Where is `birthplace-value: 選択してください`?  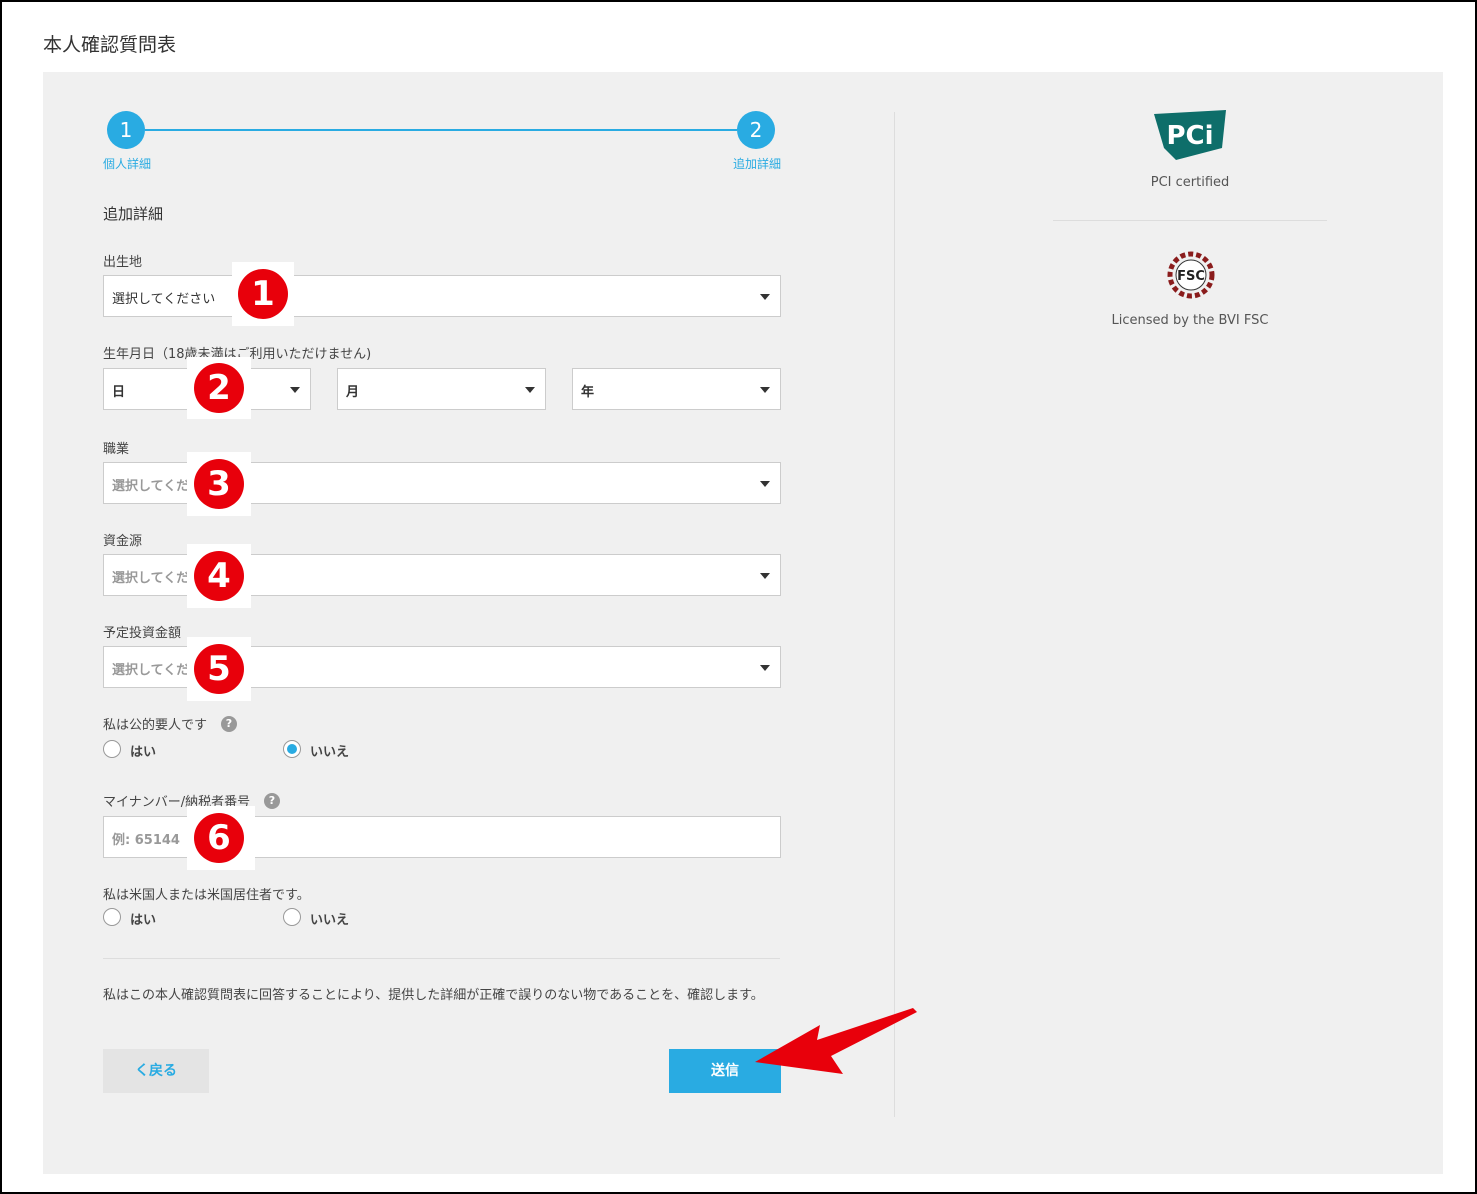
birthplace-value: 選択してください is located at coordinates (164, 299).